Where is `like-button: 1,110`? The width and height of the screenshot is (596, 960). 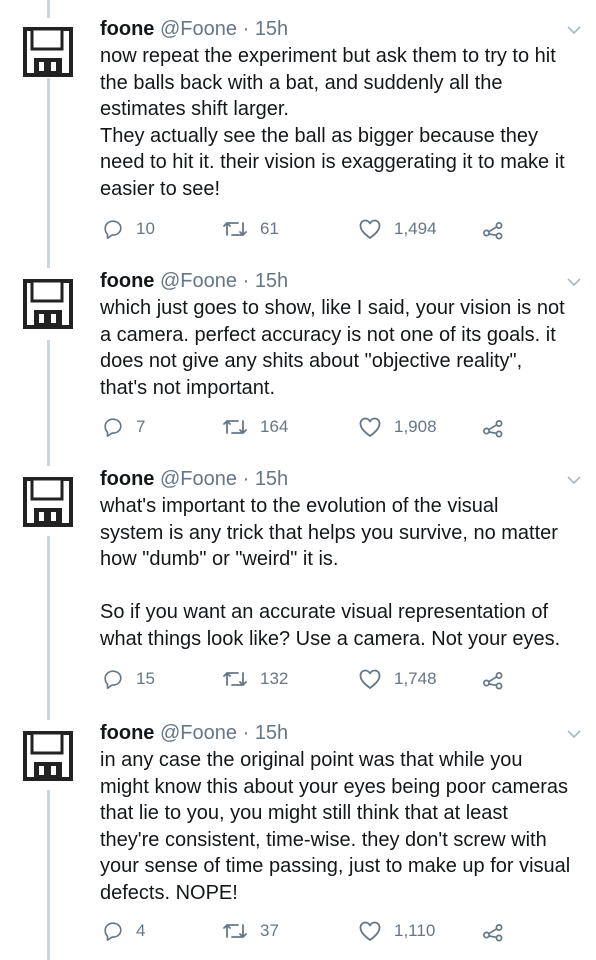
like-button: 1,110 is located at coordinates (396, 931).